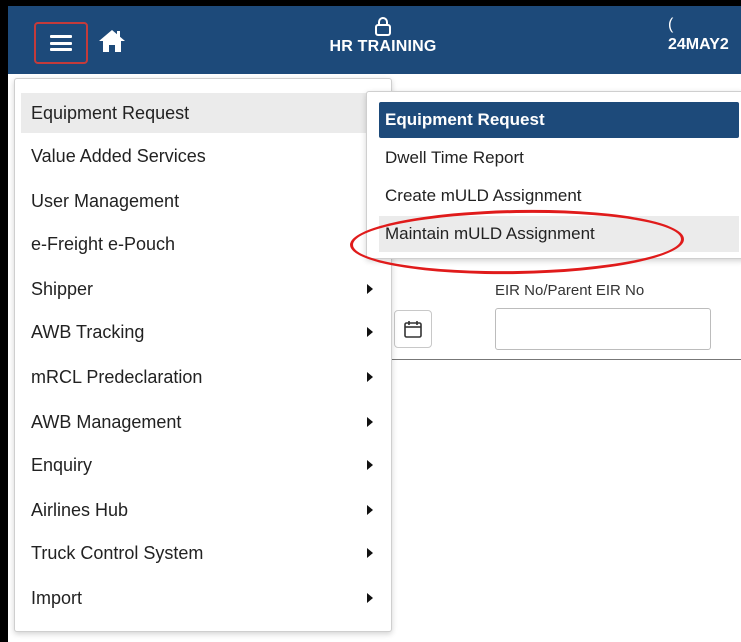  I want to click on menu-item-airlines-hub: Airlines Hub, so click(204, 510).